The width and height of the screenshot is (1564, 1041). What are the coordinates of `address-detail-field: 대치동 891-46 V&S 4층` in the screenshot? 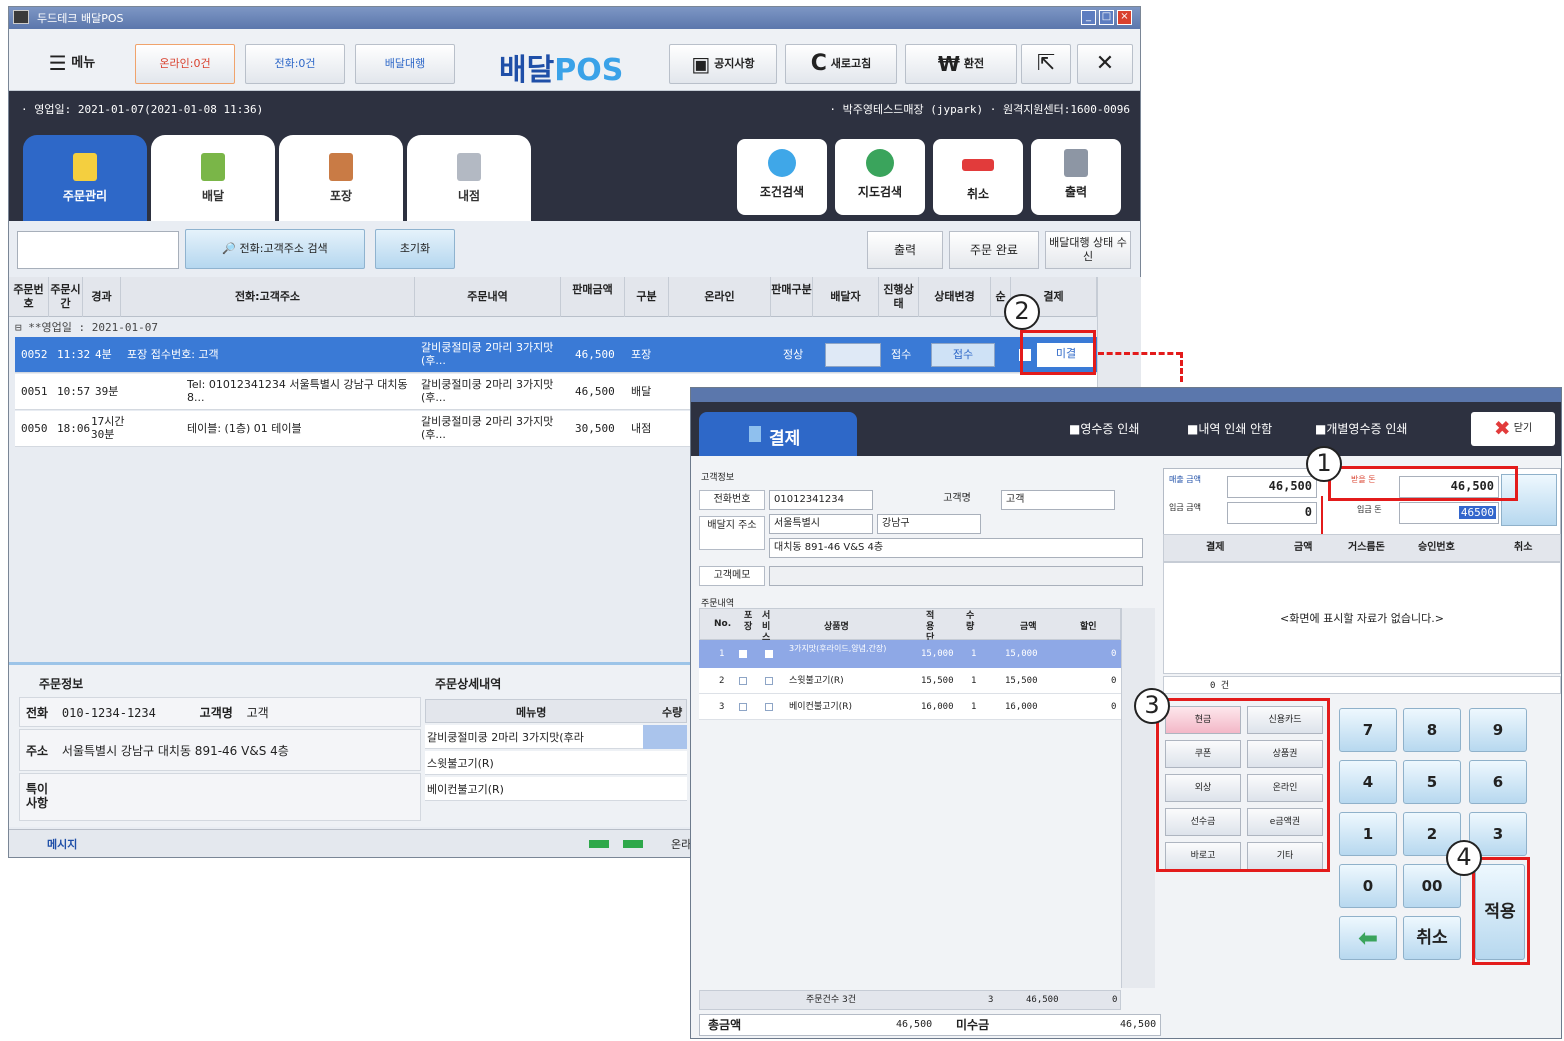 It's located at (956, 548).